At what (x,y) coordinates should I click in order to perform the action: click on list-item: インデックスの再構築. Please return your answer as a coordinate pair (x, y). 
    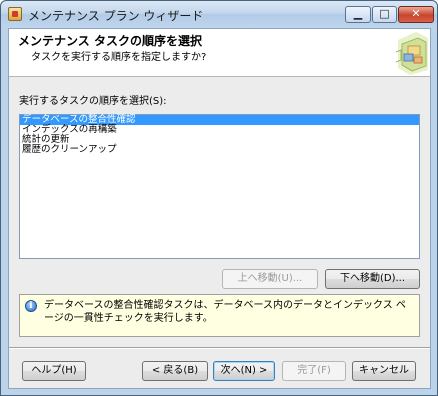
    Looking at the image, I should click on (219, 130).